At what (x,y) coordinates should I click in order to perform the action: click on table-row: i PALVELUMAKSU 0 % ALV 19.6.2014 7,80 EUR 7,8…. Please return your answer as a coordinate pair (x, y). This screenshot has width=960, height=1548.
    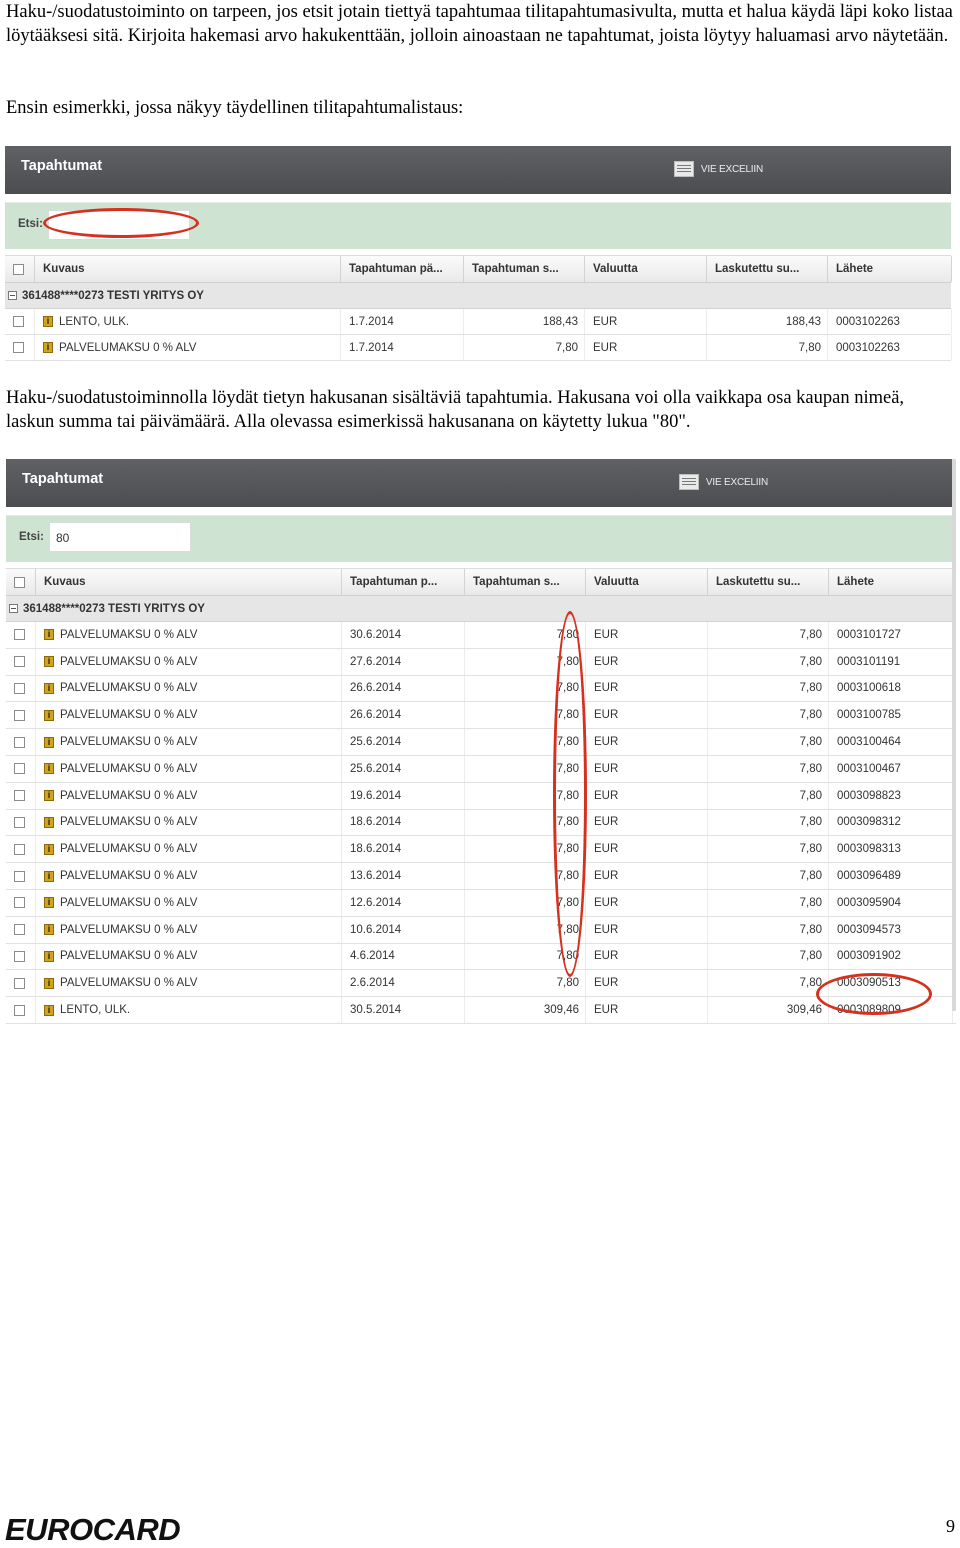
    Looking at the image, I should click on (481, 796).